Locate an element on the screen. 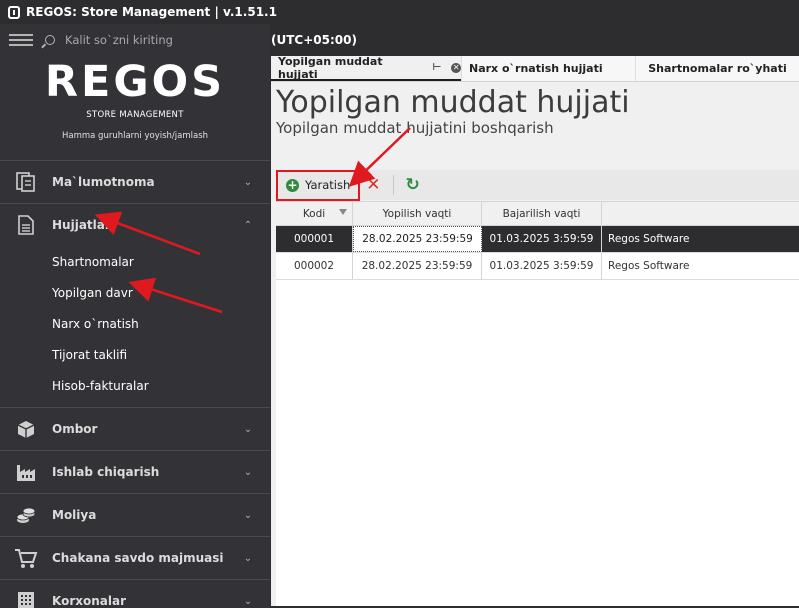 Image resolution: width=799 pixels, height=608 pixels. sidebar-section-label: Ishlab chiqarish is located at coordinates (106, 472).